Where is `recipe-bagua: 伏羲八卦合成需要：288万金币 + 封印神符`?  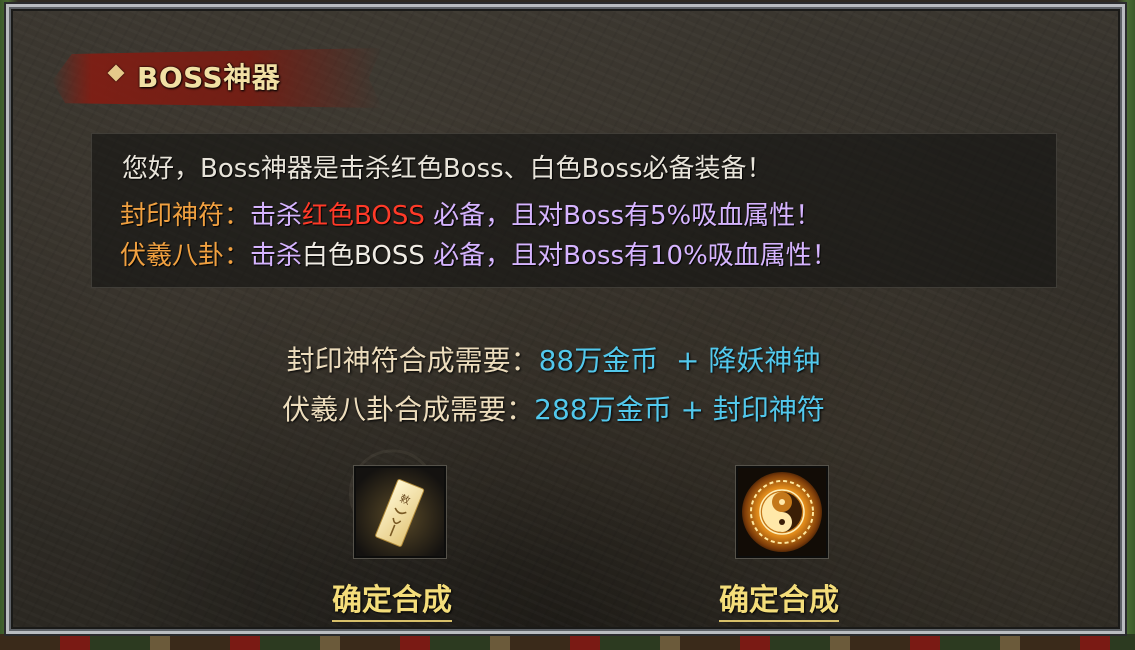
recipe-bagua: 伏羲八卦合成需要：288万金币 + 封印神符 is located at coordinates (560, 408).